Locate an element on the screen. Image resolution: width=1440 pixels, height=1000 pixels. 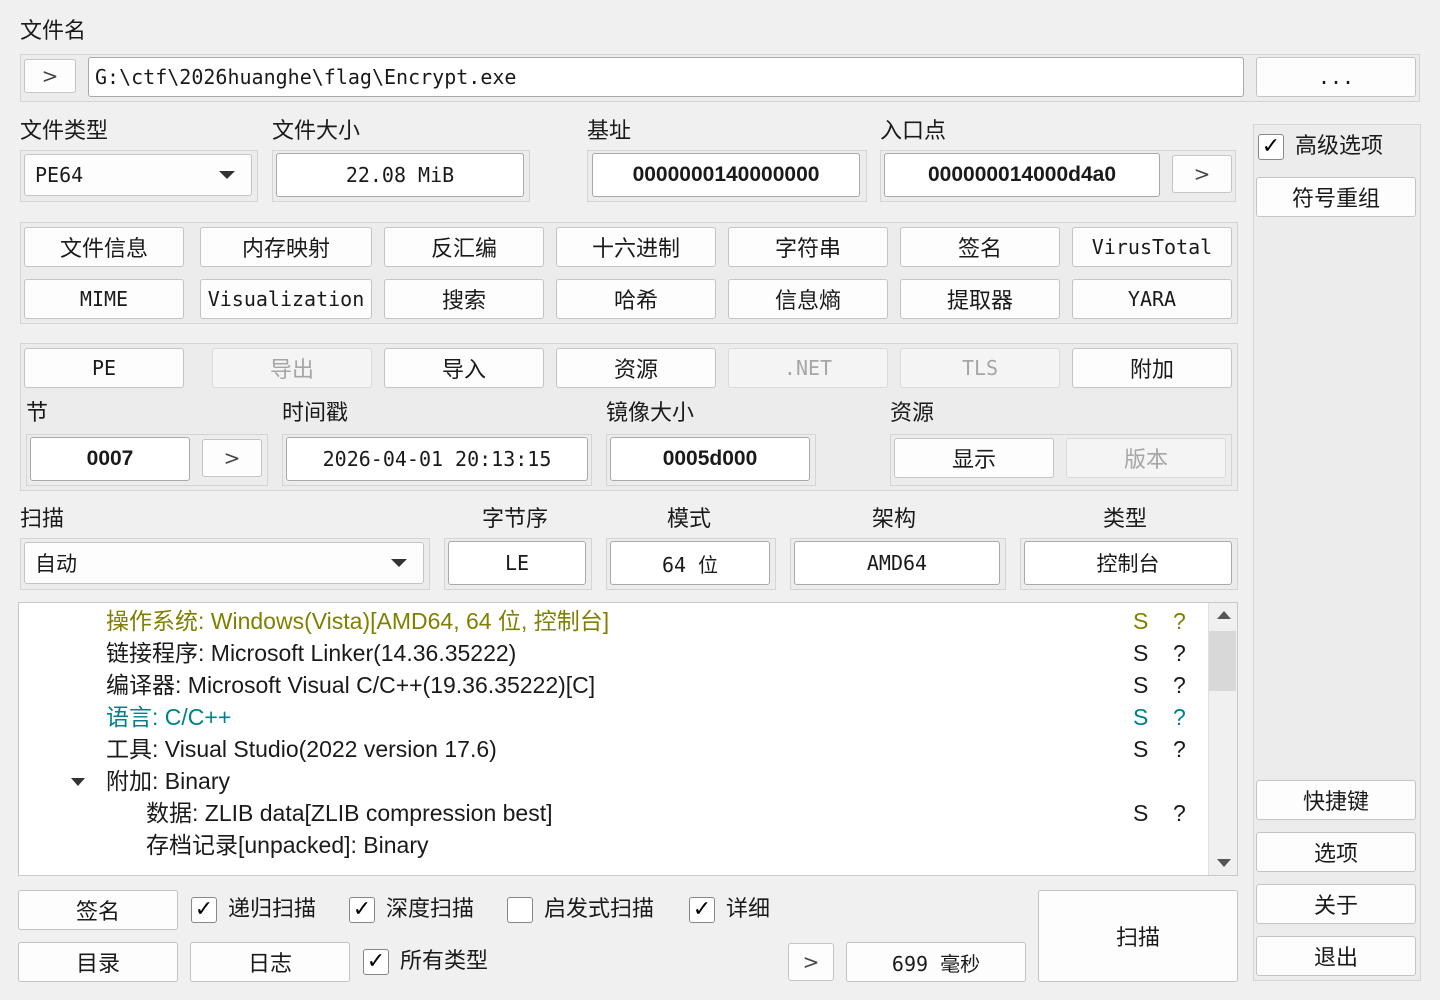
about-button: 关于 is located at coordinates (1336, 904).